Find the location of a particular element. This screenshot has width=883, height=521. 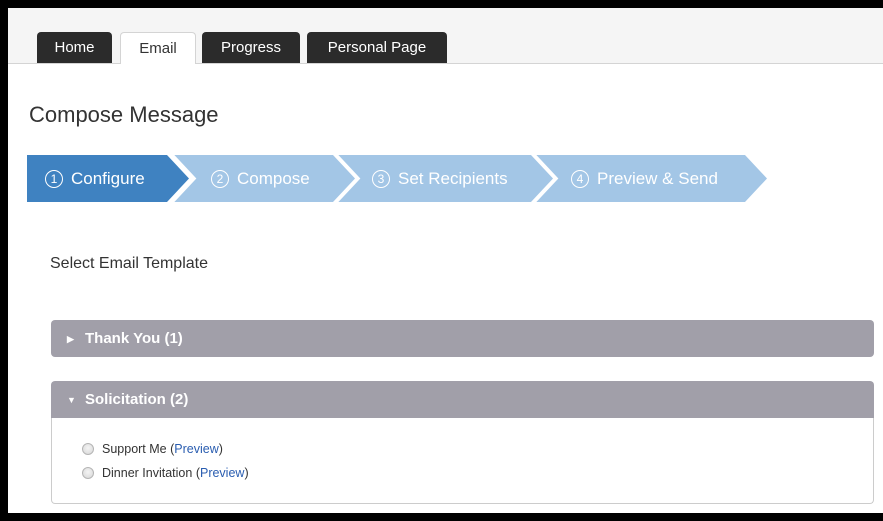

accordion-thank-you-header: ▶ Thank You (1) is located at coordinates (462, 338).